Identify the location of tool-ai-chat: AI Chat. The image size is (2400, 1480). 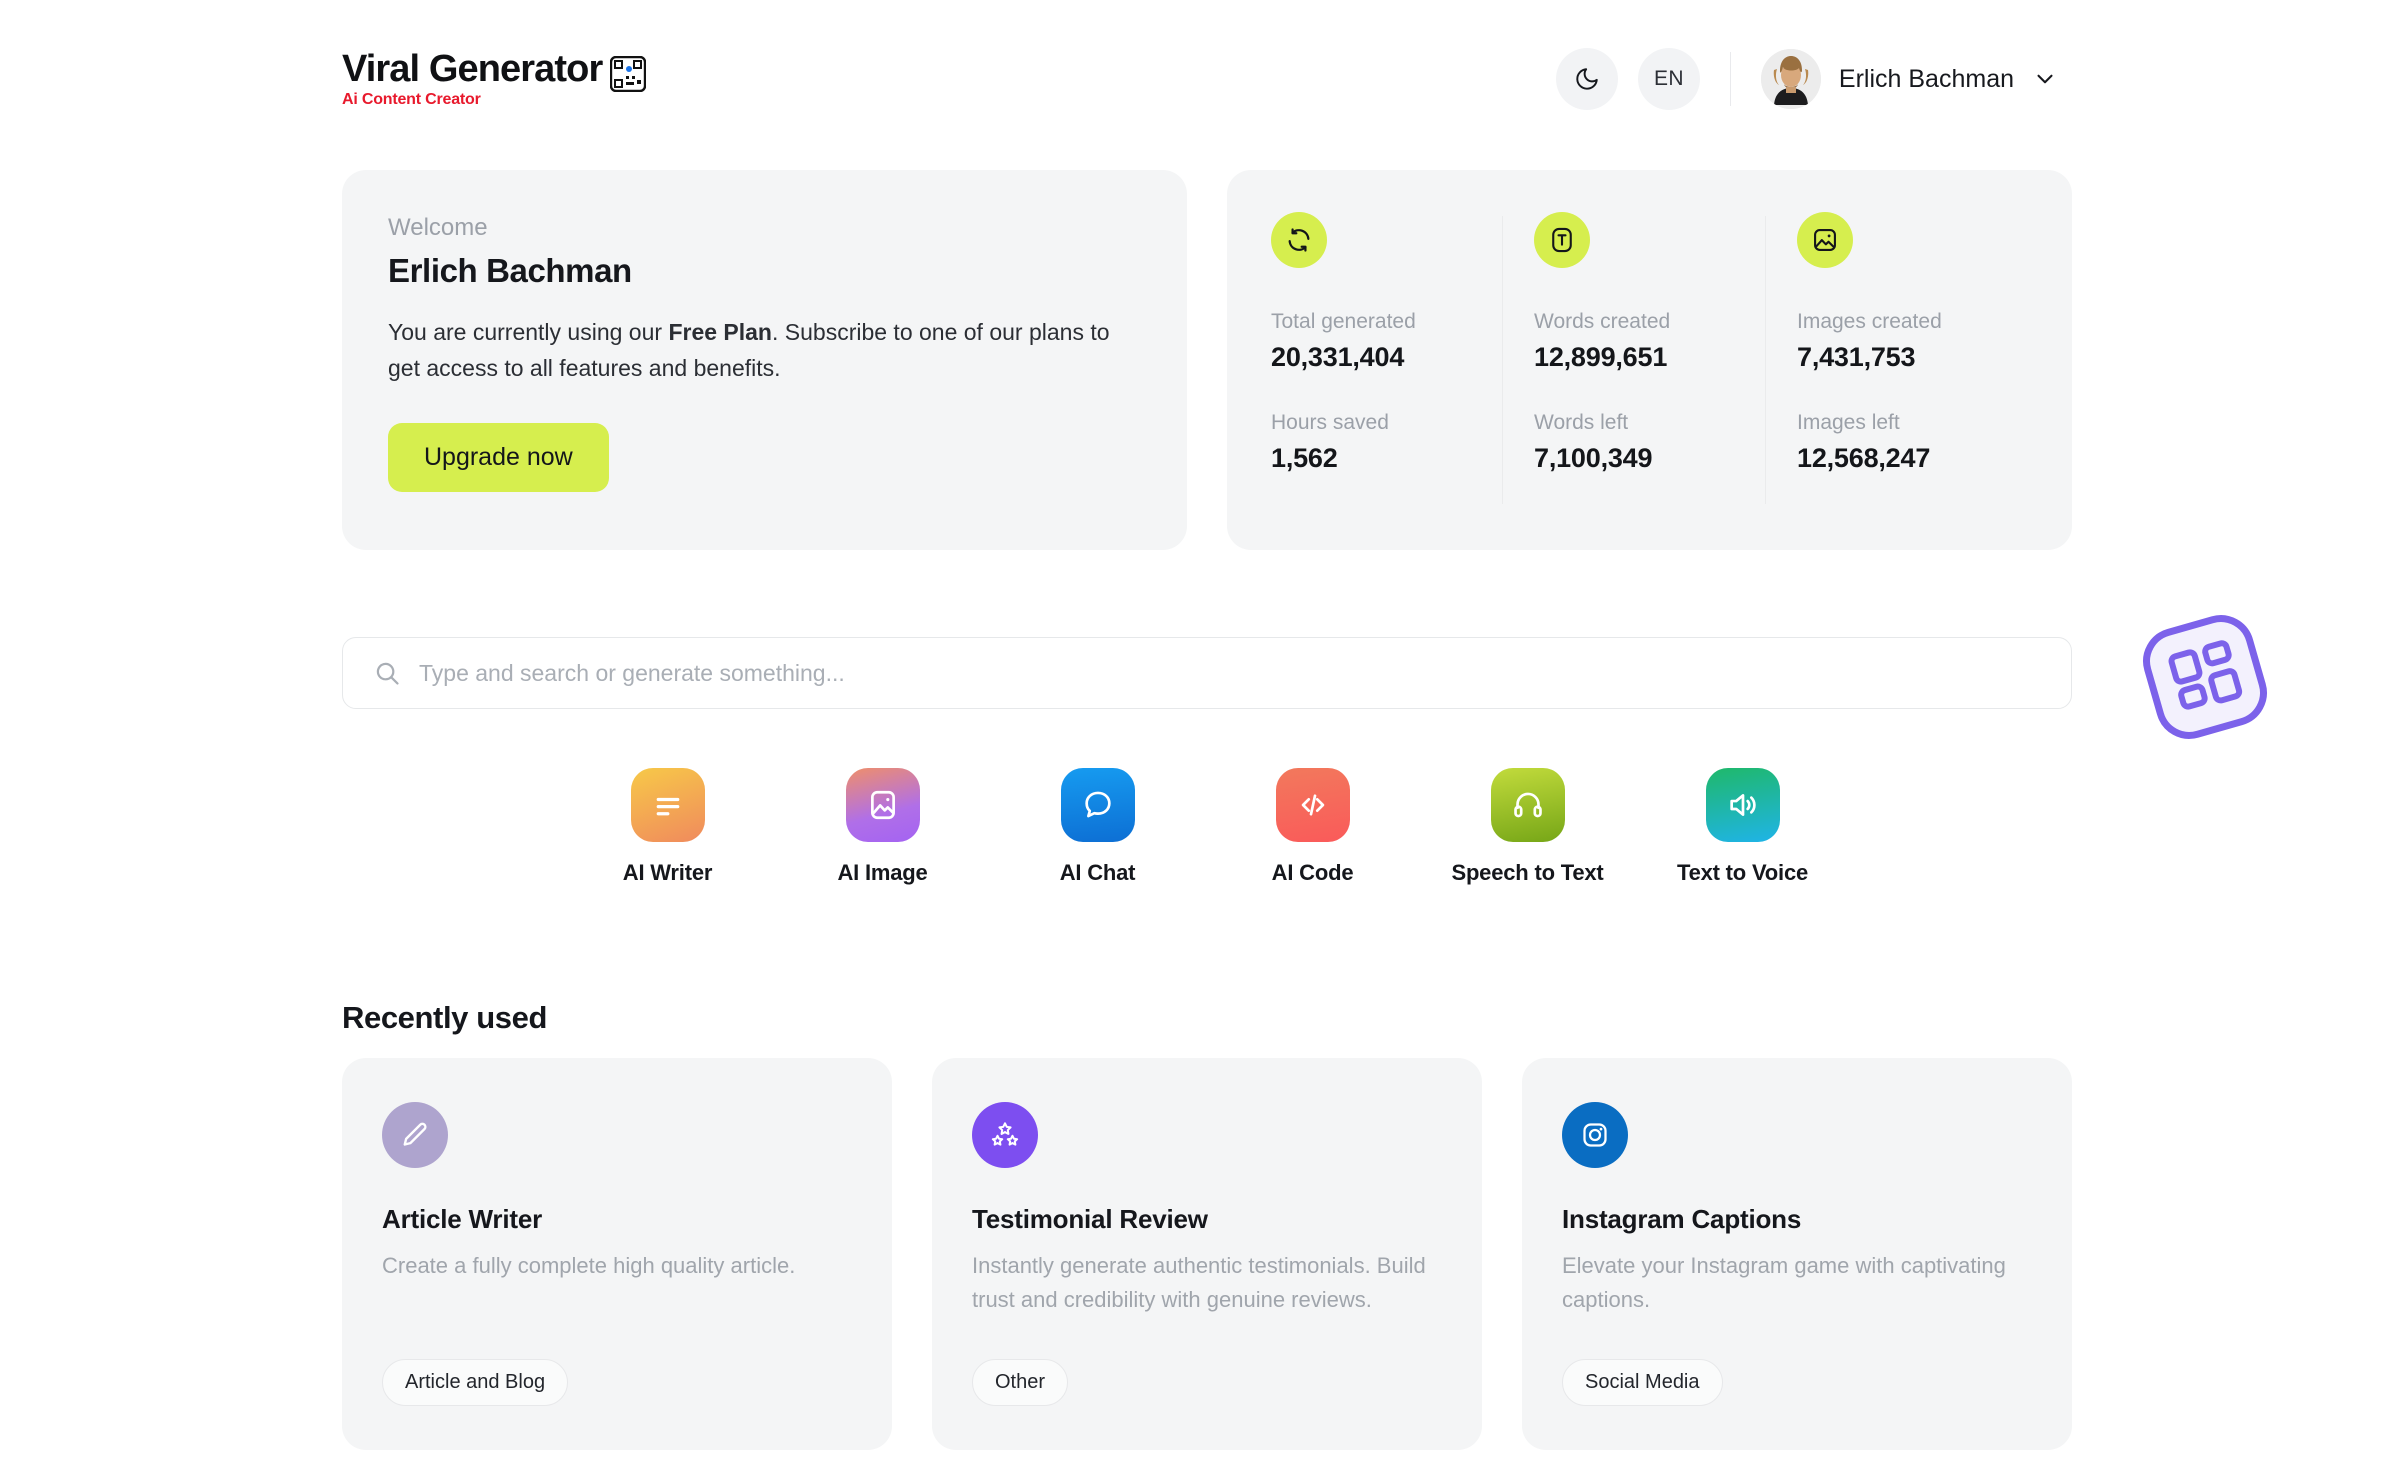
(1097, 827).